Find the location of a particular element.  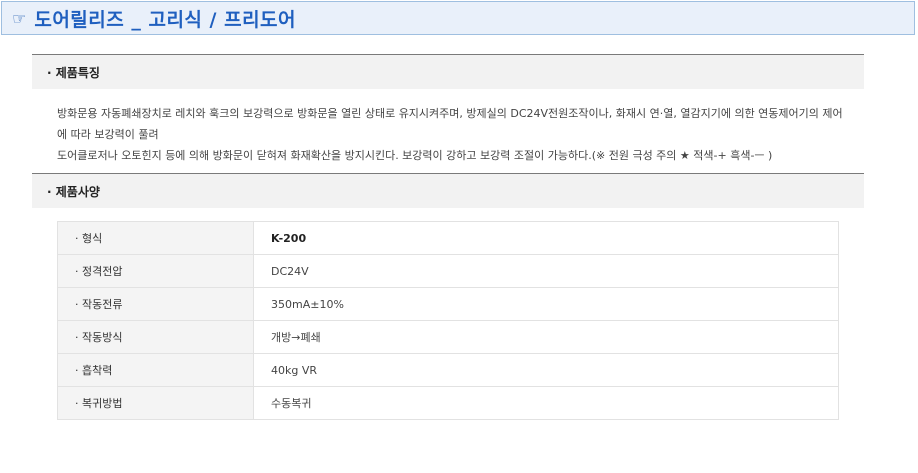

spec-key: · 흡착력 is located at coordinates (155, 370).